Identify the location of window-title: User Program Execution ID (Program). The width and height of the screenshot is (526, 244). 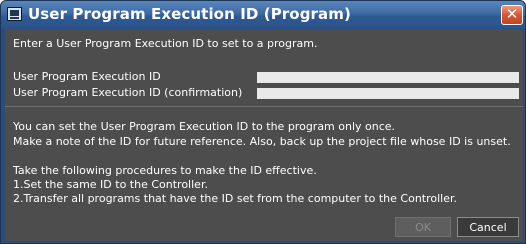
(189, 14).